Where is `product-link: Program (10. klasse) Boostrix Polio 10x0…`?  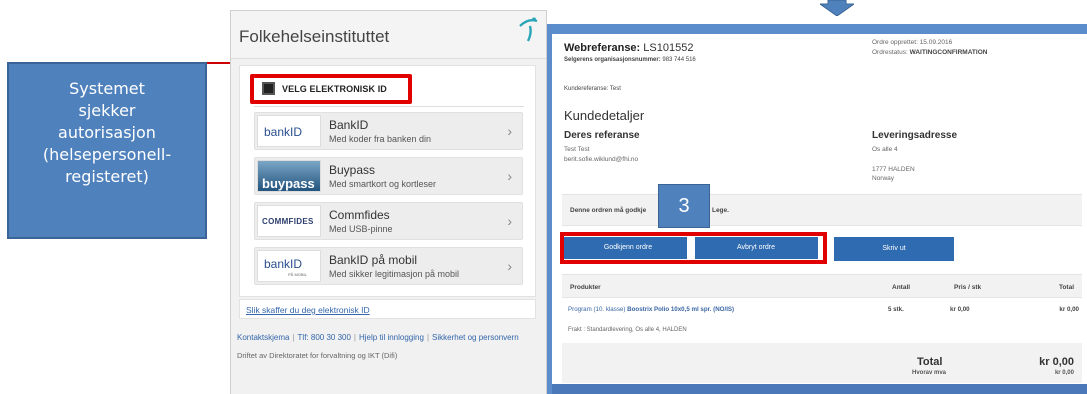 product-link: Program (10. klasse) Boostrix Polio 10x0… is located at coordinates (651, 309).